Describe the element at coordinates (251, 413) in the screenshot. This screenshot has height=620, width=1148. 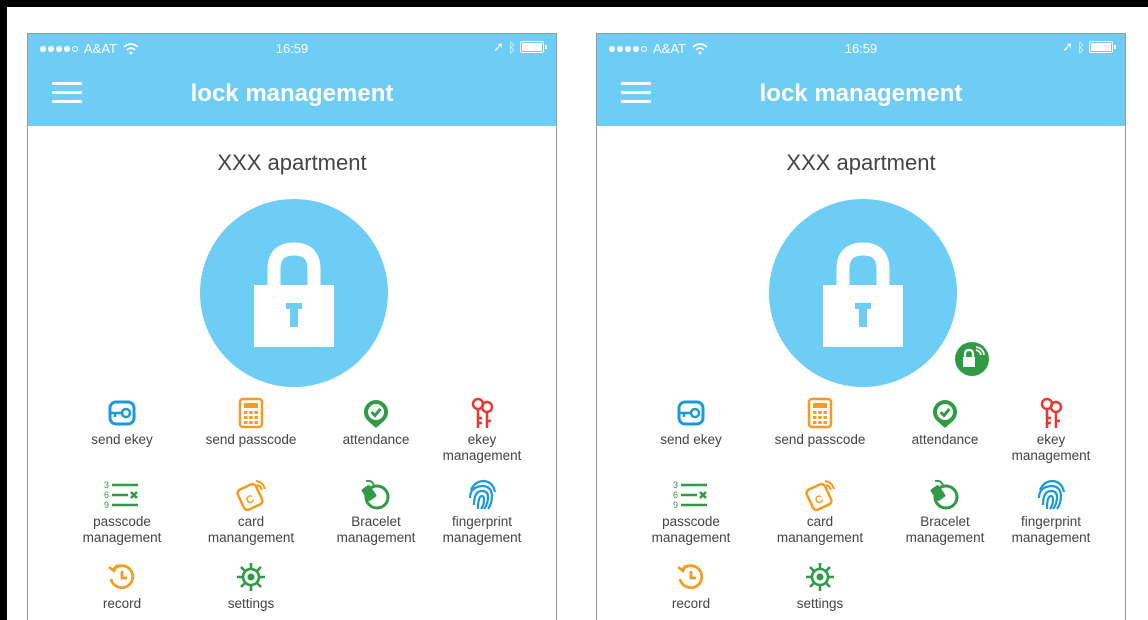
I see `keypad-icon` at that location.